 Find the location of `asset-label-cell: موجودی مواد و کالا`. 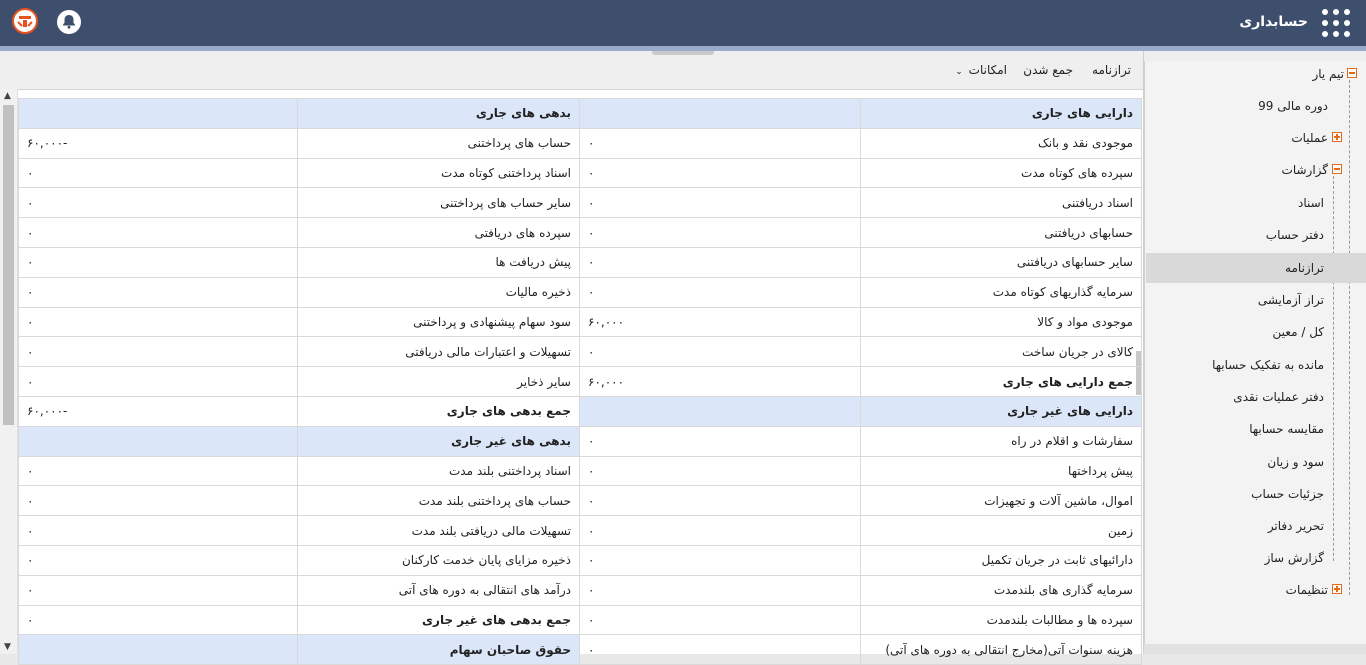

asset-label-cell: موجودی مواد و کالا is located at coordinates (1001, 322).